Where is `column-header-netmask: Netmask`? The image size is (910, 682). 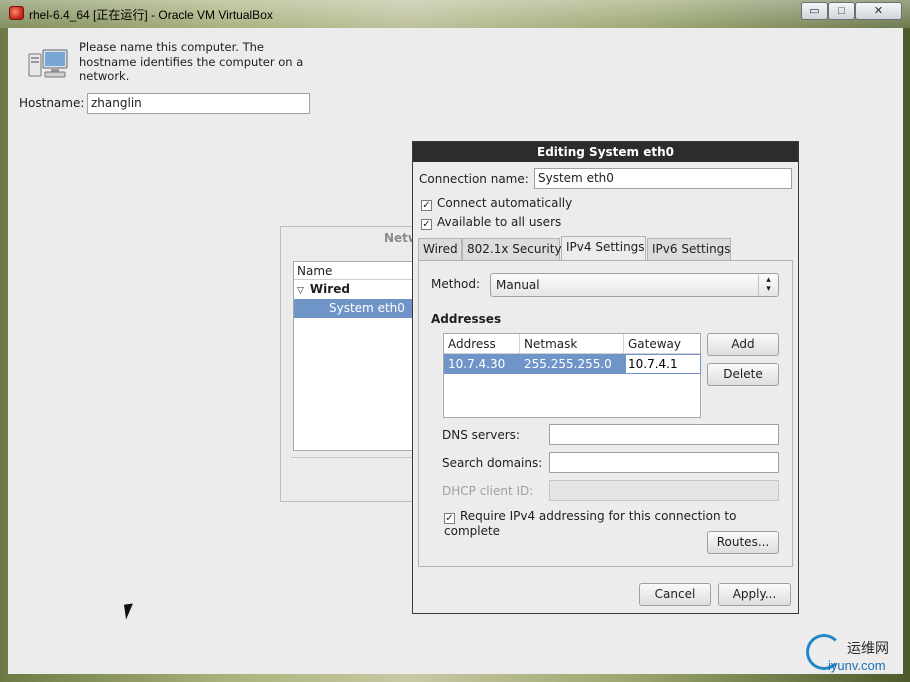
column-header-netmask: Netmask is located at coordinates (572, 344).